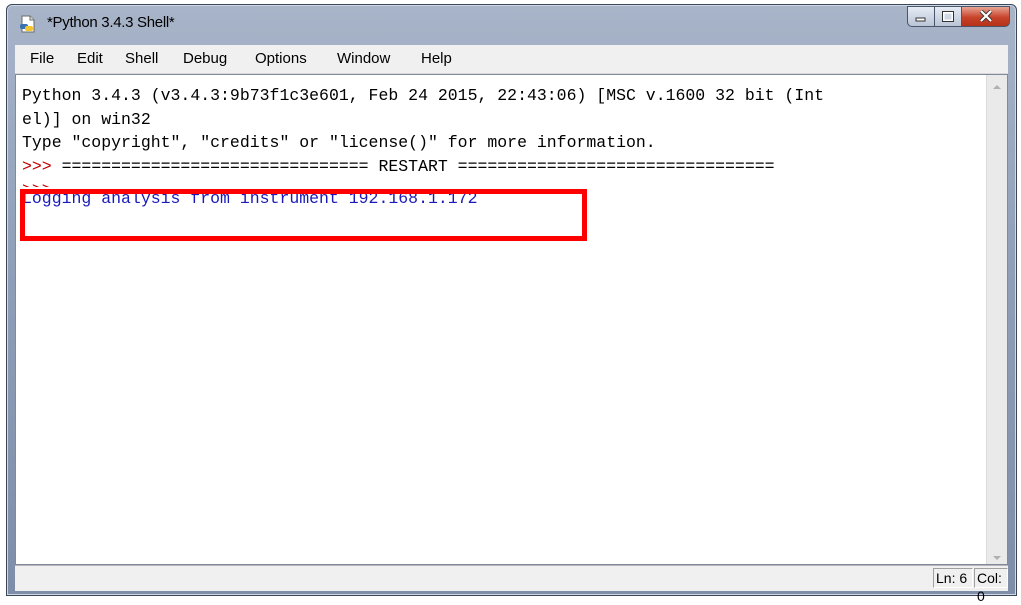 The height and width of the screenshot is (605, 1021). I want to click on menu-window: Window, so click(363, 58).